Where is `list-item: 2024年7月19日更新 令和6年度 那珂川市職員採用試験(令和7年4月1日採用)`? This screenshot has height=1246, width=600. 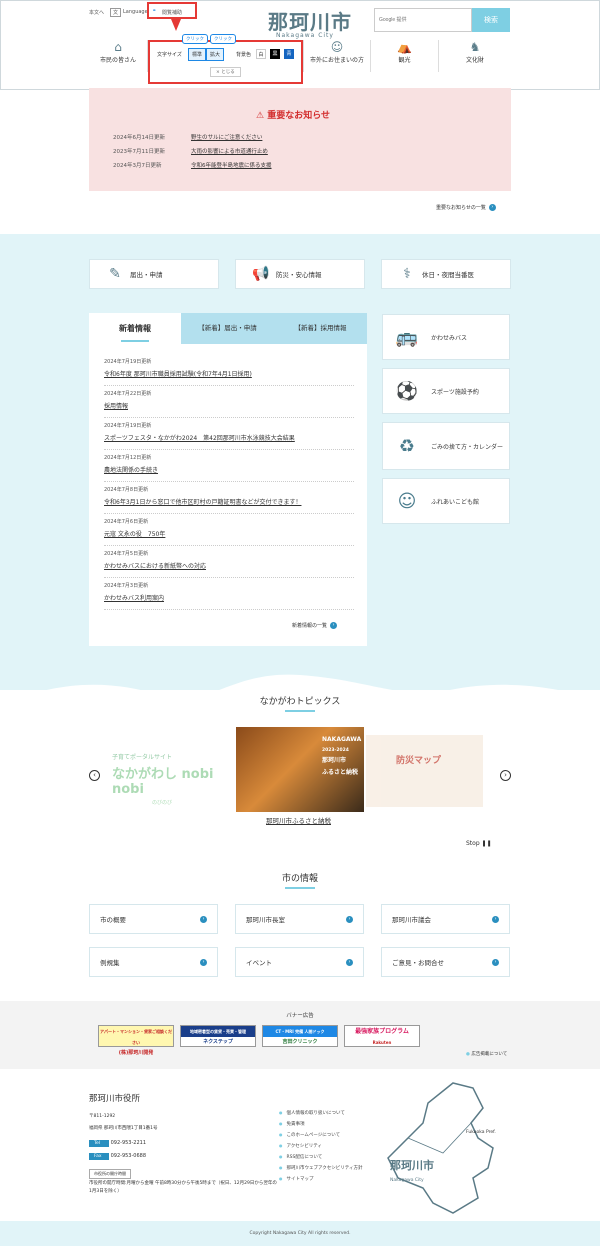
list-item: 2024年7月19日更新 令和6年度 那珂川市職員採用試験(令和7年4月1日採用) is located at coordinates (229, 370).